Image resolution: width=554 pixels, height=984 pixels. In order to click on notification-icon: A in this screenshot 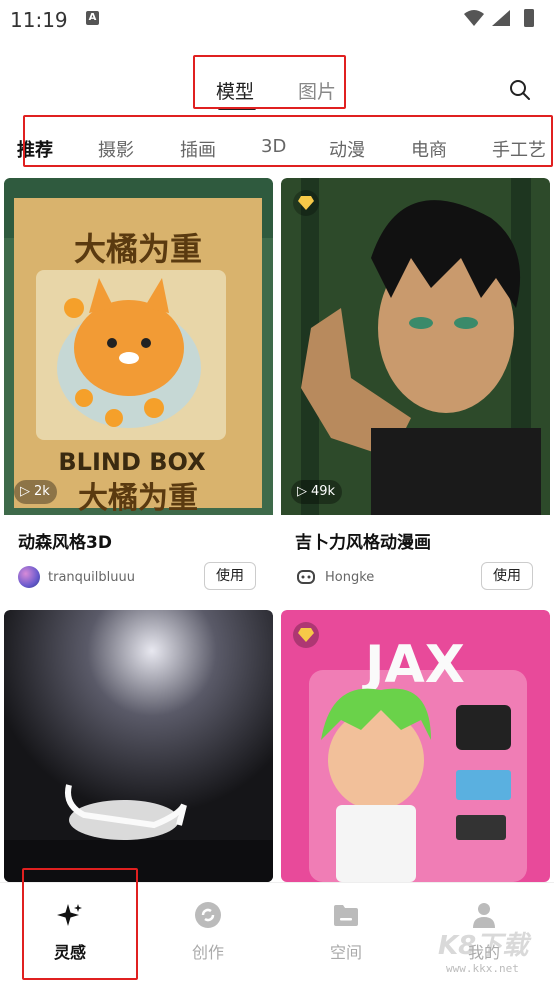, I will do `click(92, 18)`.